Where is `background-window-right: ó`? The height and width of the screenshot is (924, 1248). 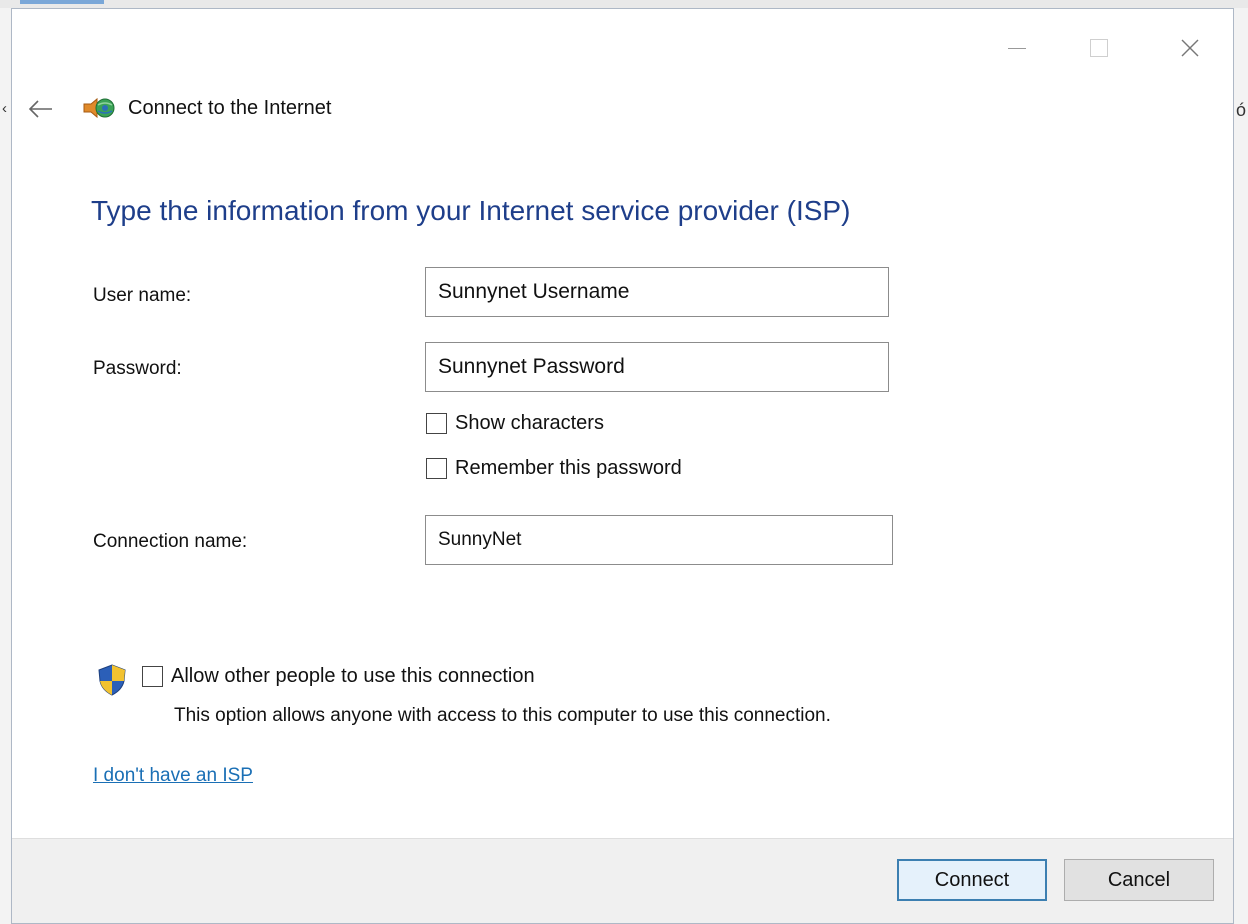 background-window-right: ó is located at coordinates (1241, 466).